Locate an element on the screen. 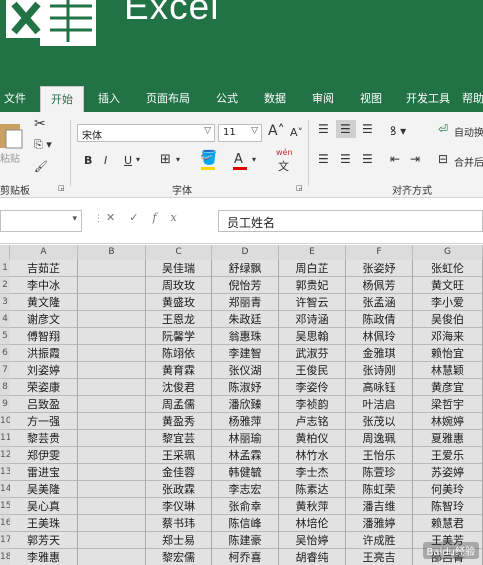 Image resolution: width=483 pixels, height=565 pixels. row-number: 7 is located at coordinates (5, 370).